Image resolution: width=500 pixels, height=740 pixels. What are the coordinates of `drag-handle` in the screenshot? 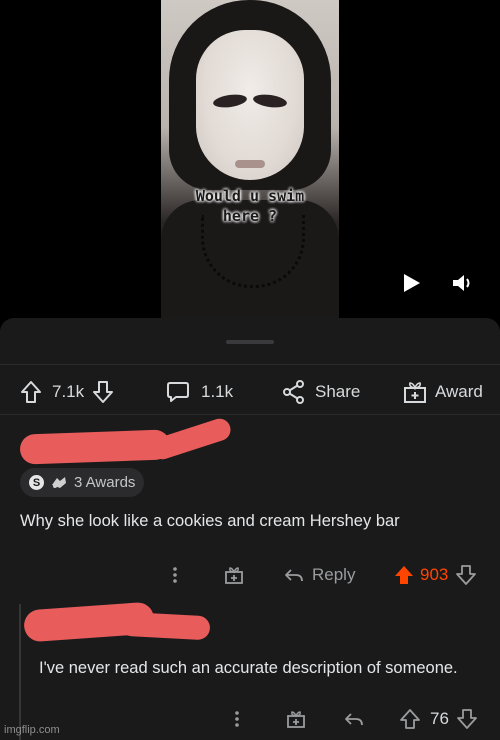 It's located at (250, 342).